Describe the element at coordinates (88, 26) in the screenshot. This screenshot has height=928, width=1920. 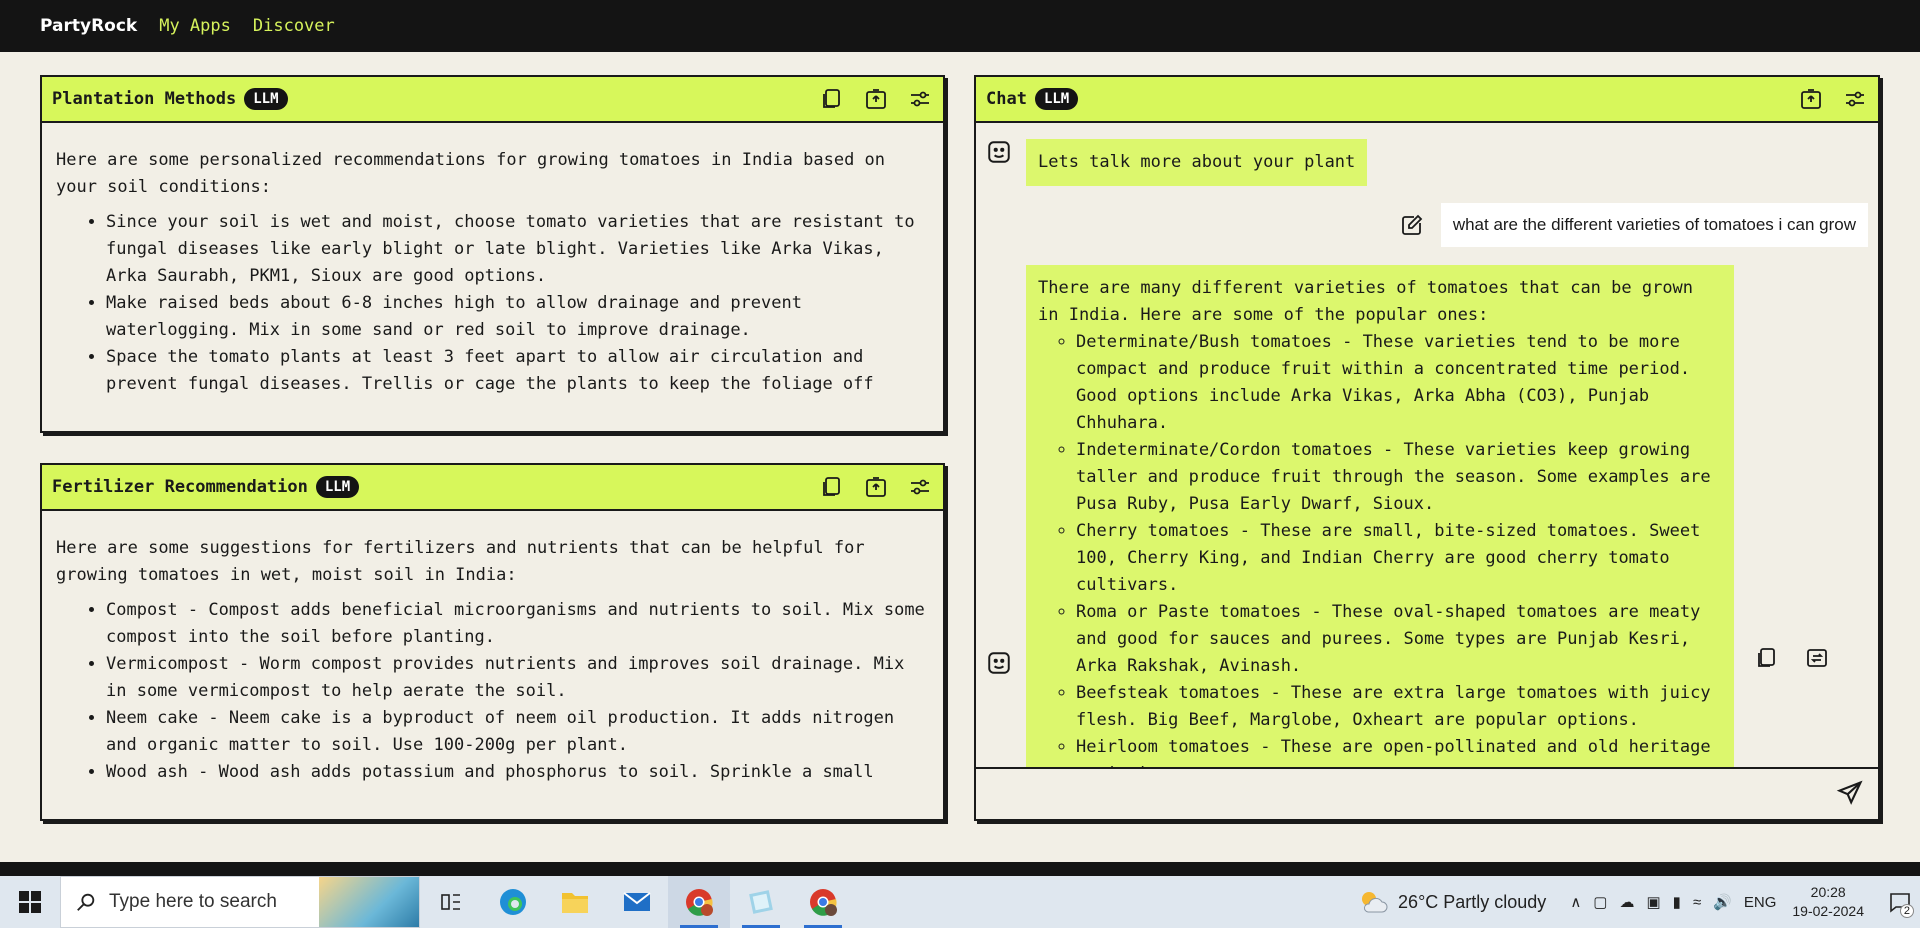
I see `brand-logo: PartyRock` at that location.